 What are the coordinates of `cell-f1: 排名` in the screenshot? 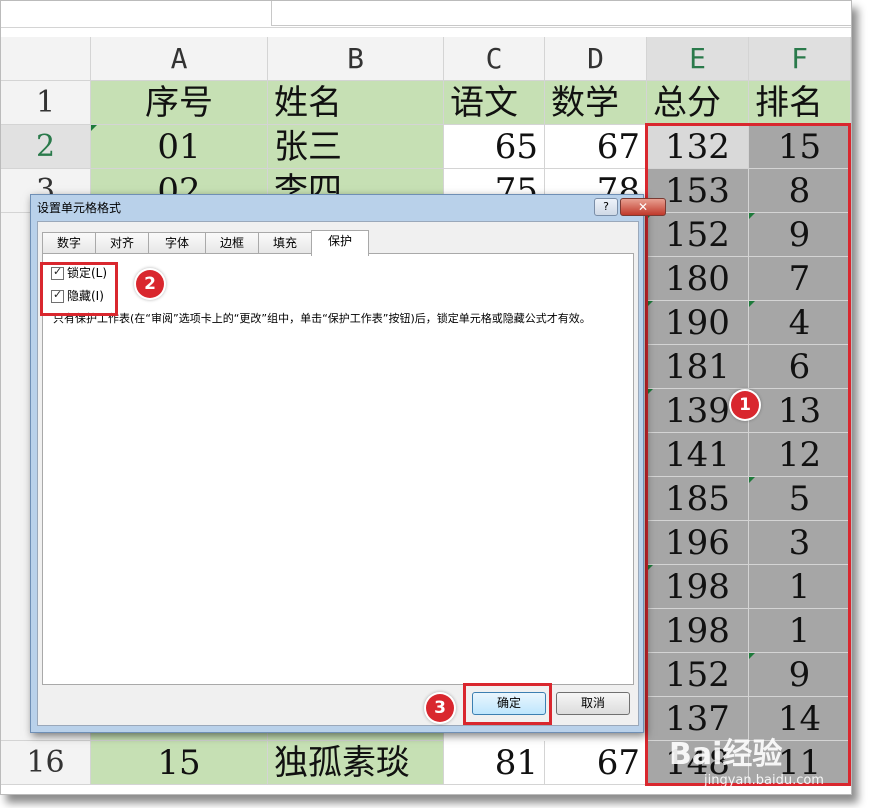 It's located at (800, 103).